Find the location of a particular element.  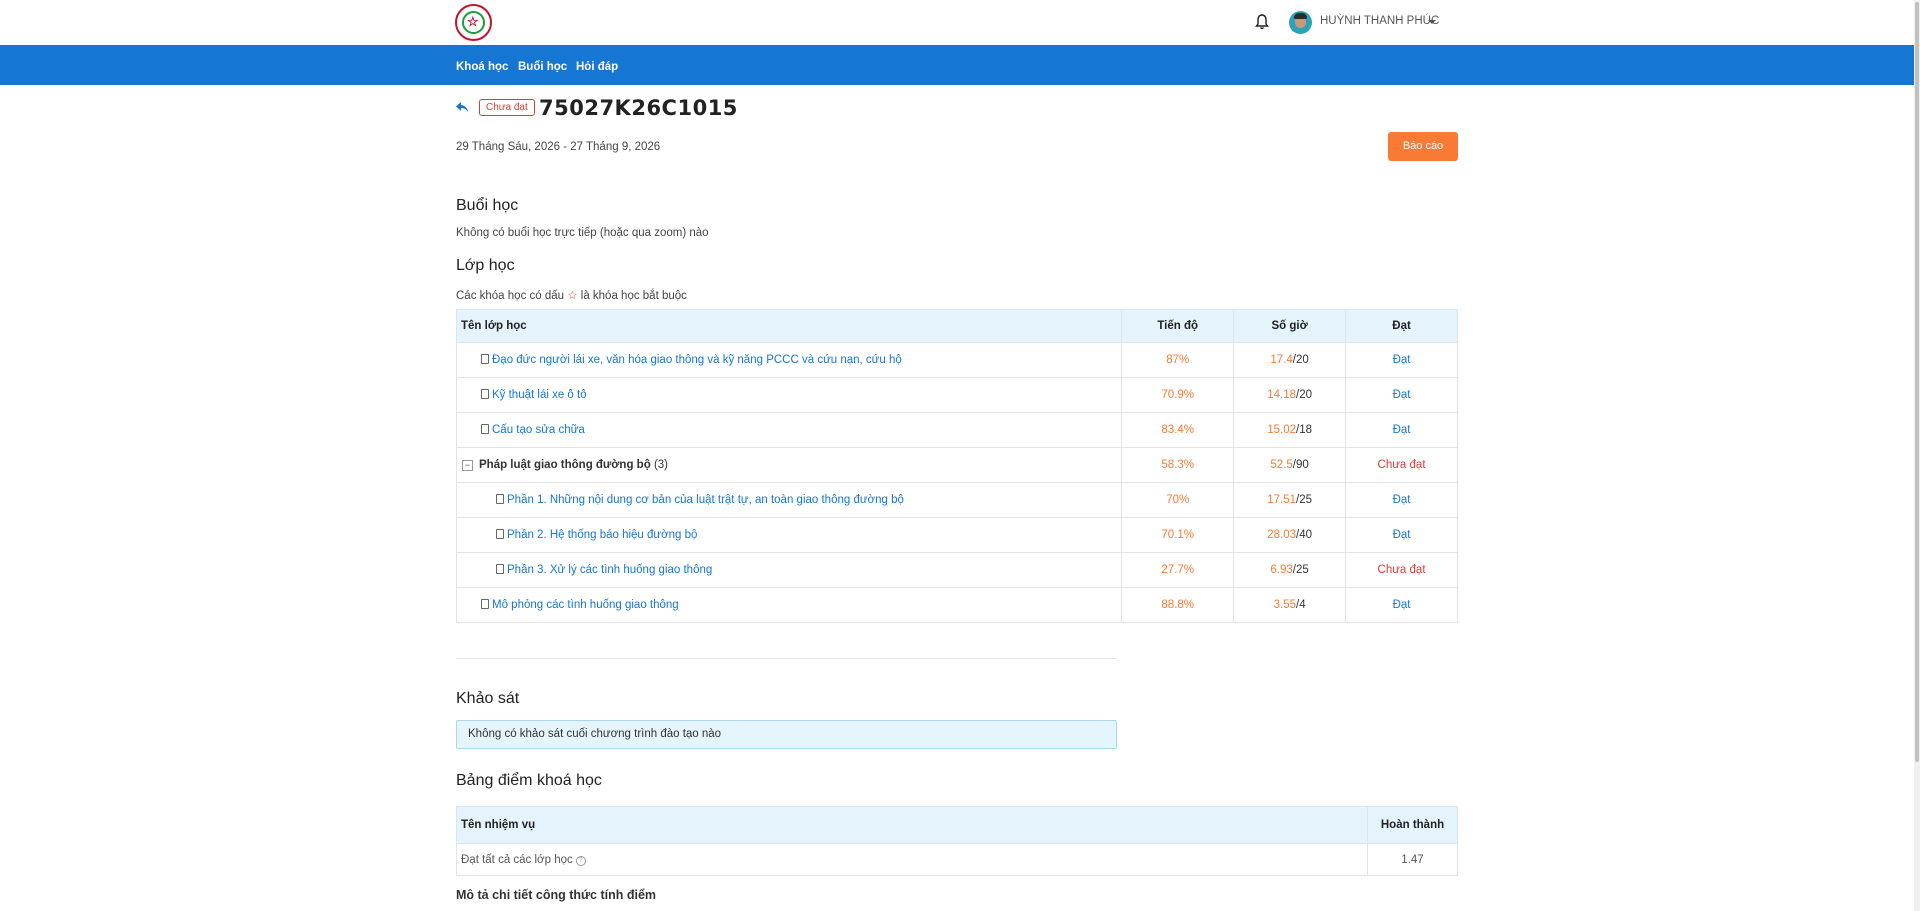

hours-done: 52.5 is located at coordinates (1281, 465).